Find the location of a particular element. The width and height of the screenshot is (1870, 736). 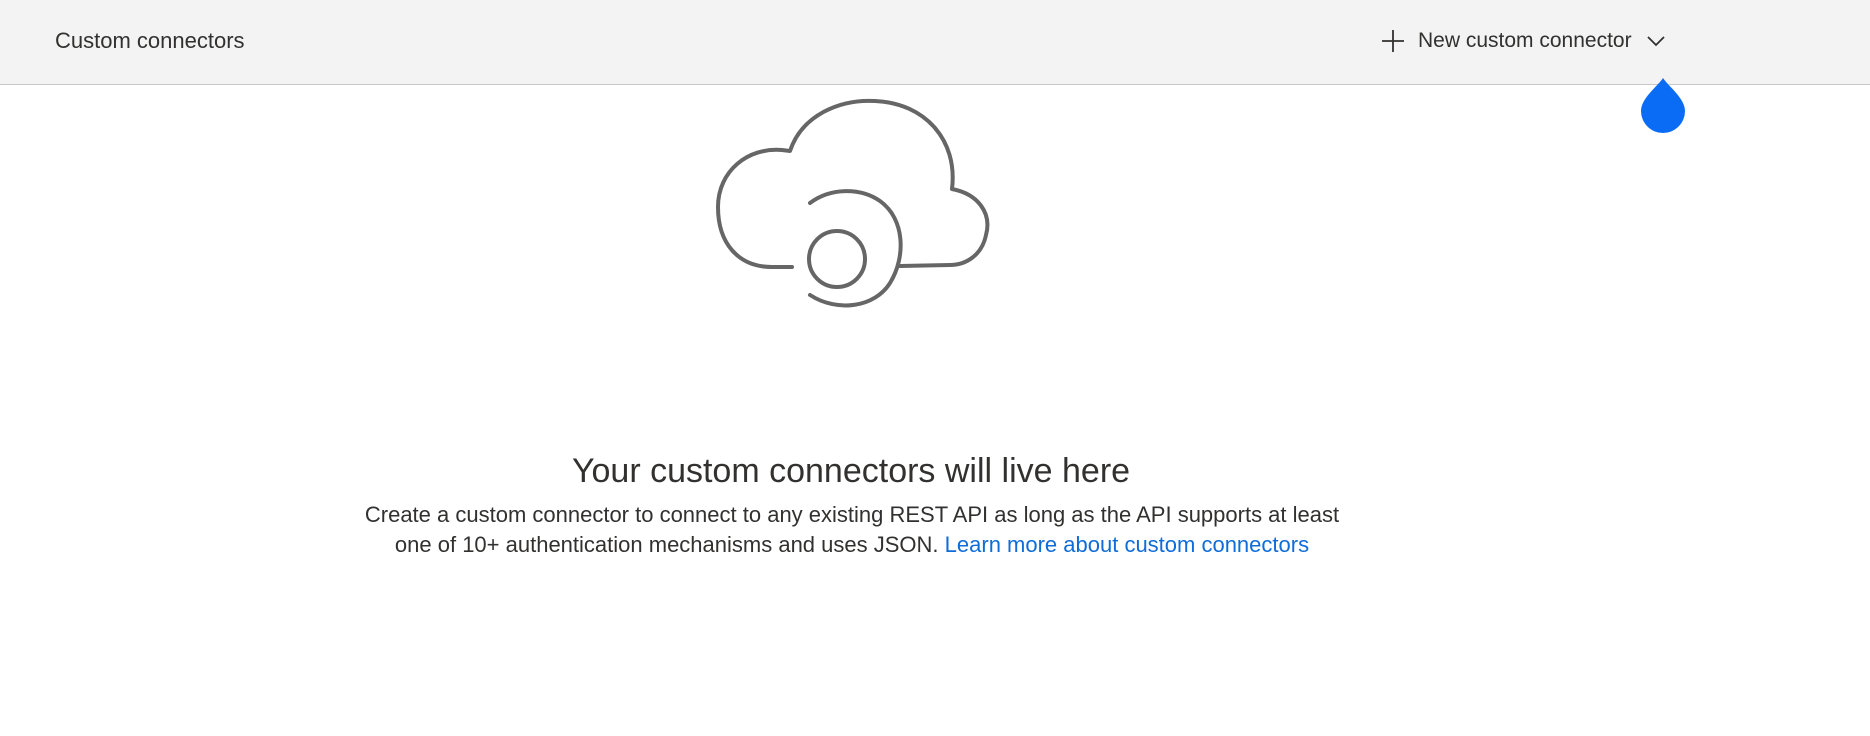

plus-icon is located at coordinates (1393, 41).